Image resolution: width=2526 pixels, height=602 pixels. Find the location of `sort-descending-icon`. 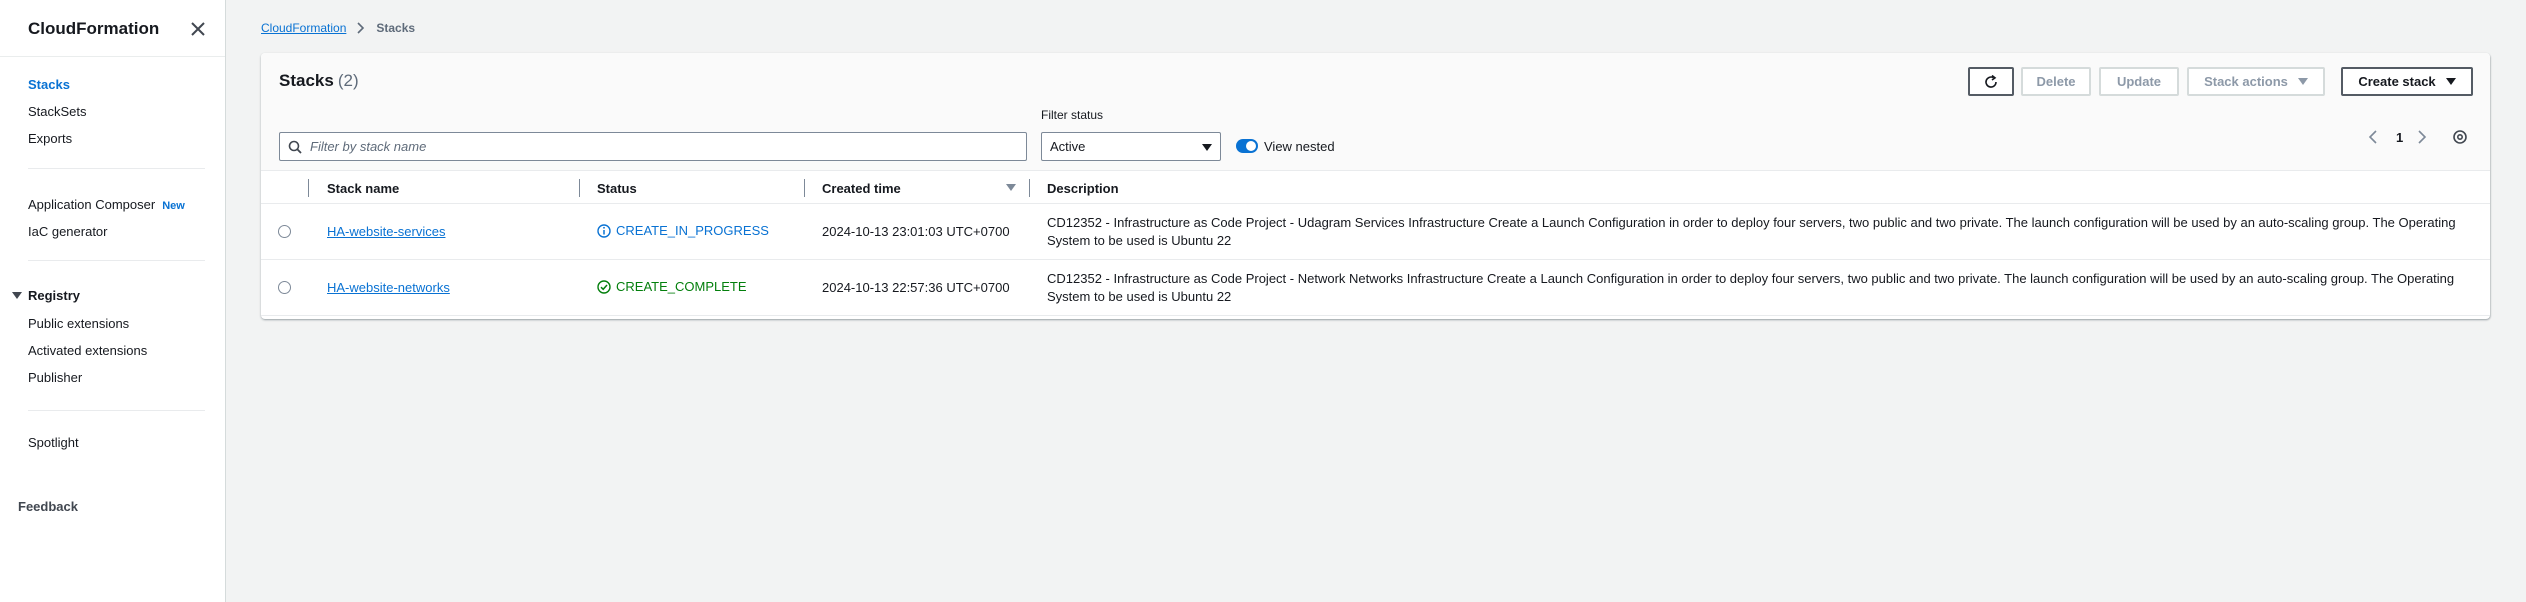

sort-descending-icon is located at coordinates (1011, 187).